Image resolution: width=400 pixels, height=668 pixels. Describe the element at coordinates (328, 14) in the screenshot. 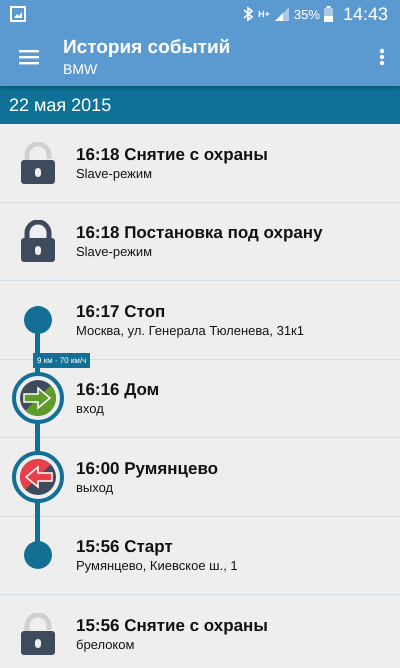

I see `battery-icon` at that location.